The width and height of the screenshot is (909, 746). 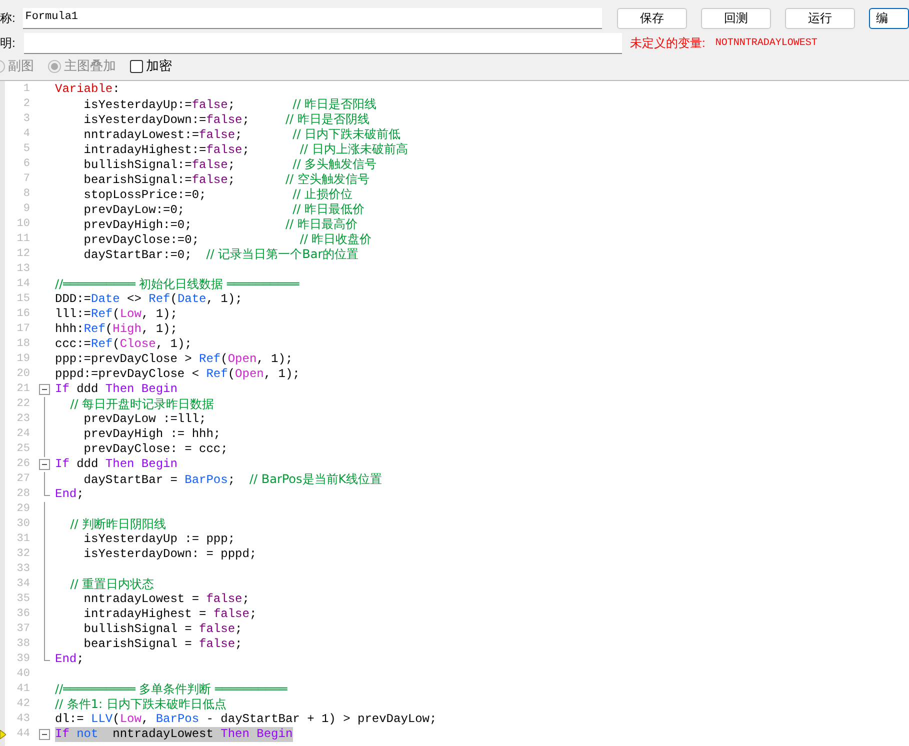 I want to click on line-number: 7, so click(x=26, y=179).